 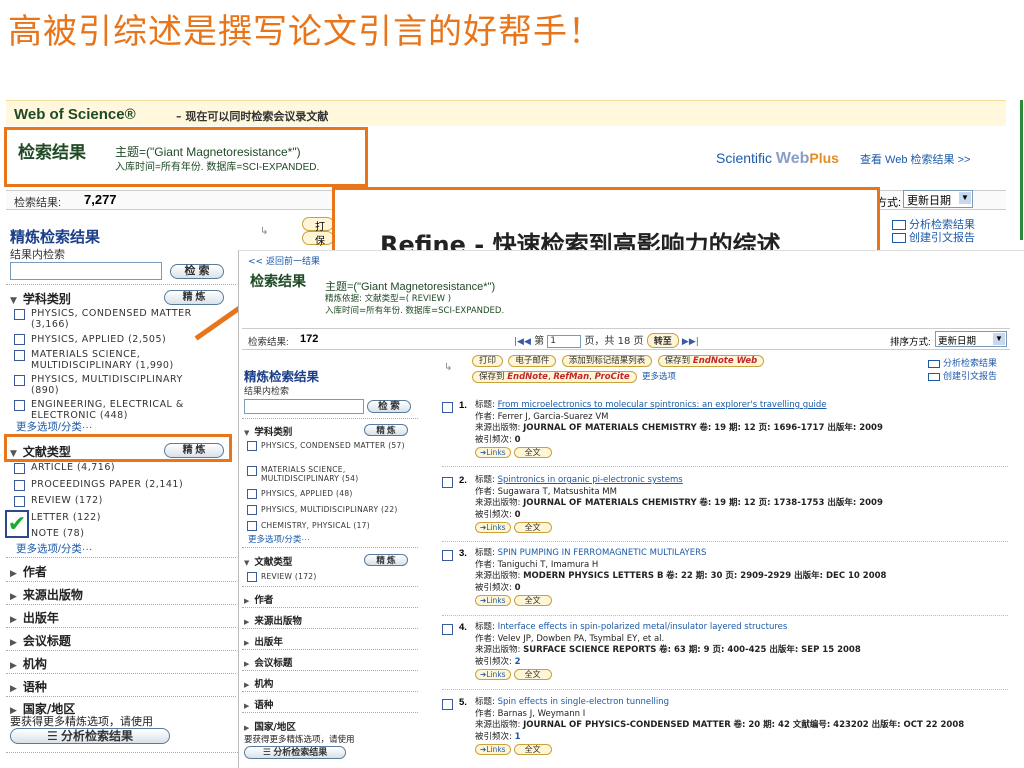 What do you see at coordinates (318, 246) in the screenshot?
I see `back-save-button: 保存` at bounding box center [318, 246].